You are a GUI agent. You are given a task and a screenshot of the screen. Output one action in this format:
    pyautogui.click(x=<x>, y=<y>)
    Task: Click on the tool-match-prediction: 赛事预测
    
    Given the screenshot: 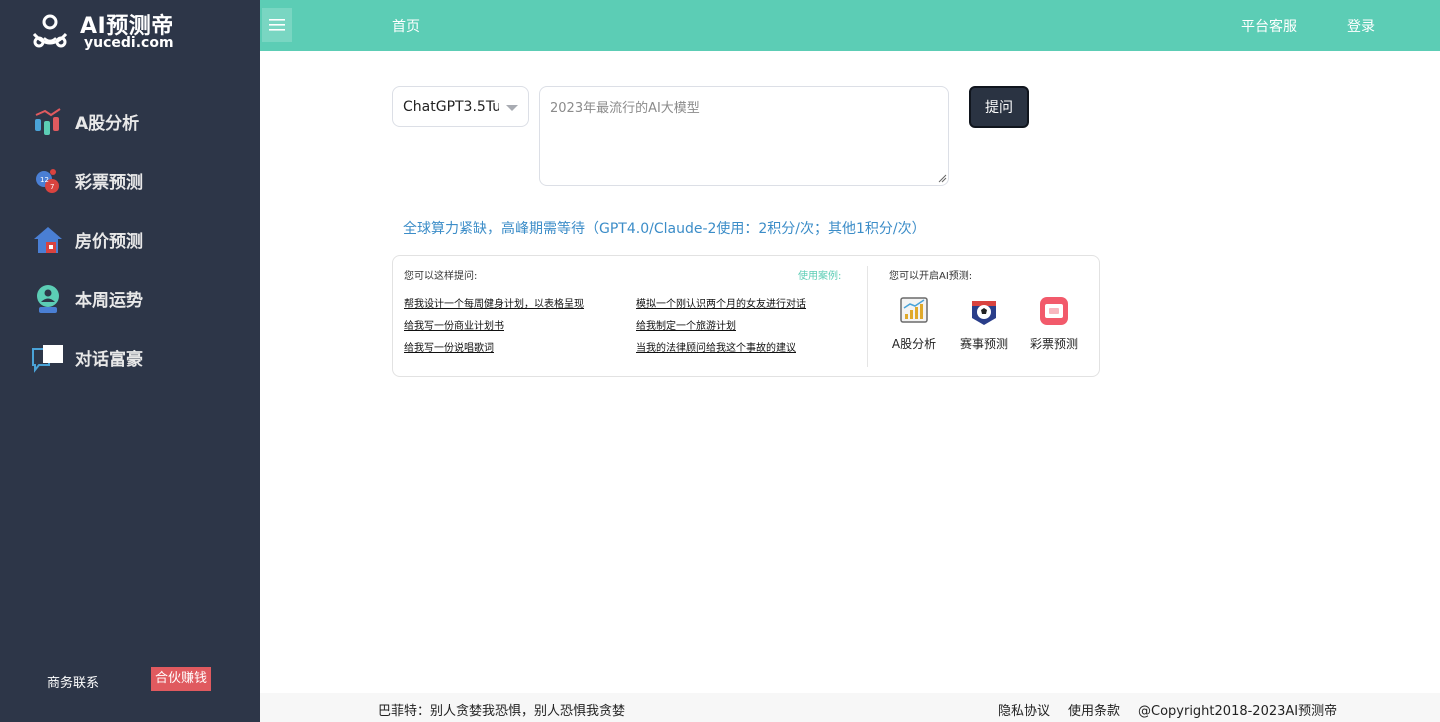 What is the action you would take?
    pyautogui.click(x=984, y=324)
    